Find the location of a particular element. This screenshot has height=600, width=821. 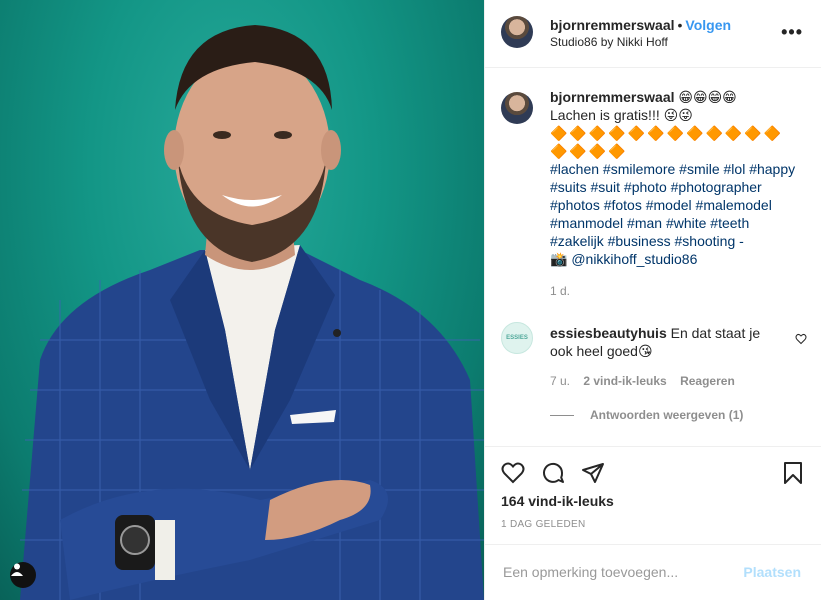

caption-avatar is located at coordinates (517, 108).